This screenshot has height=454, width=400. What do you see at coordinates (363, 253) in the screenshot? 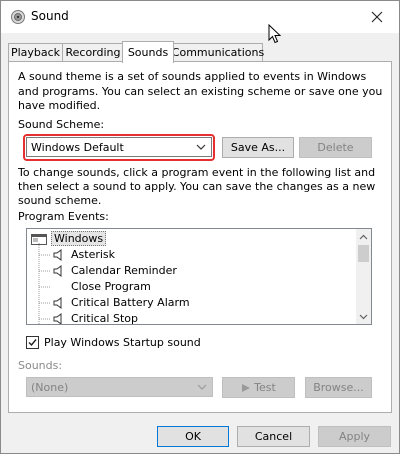
I see `scroll-thumb` at bounding box center [363, 253].